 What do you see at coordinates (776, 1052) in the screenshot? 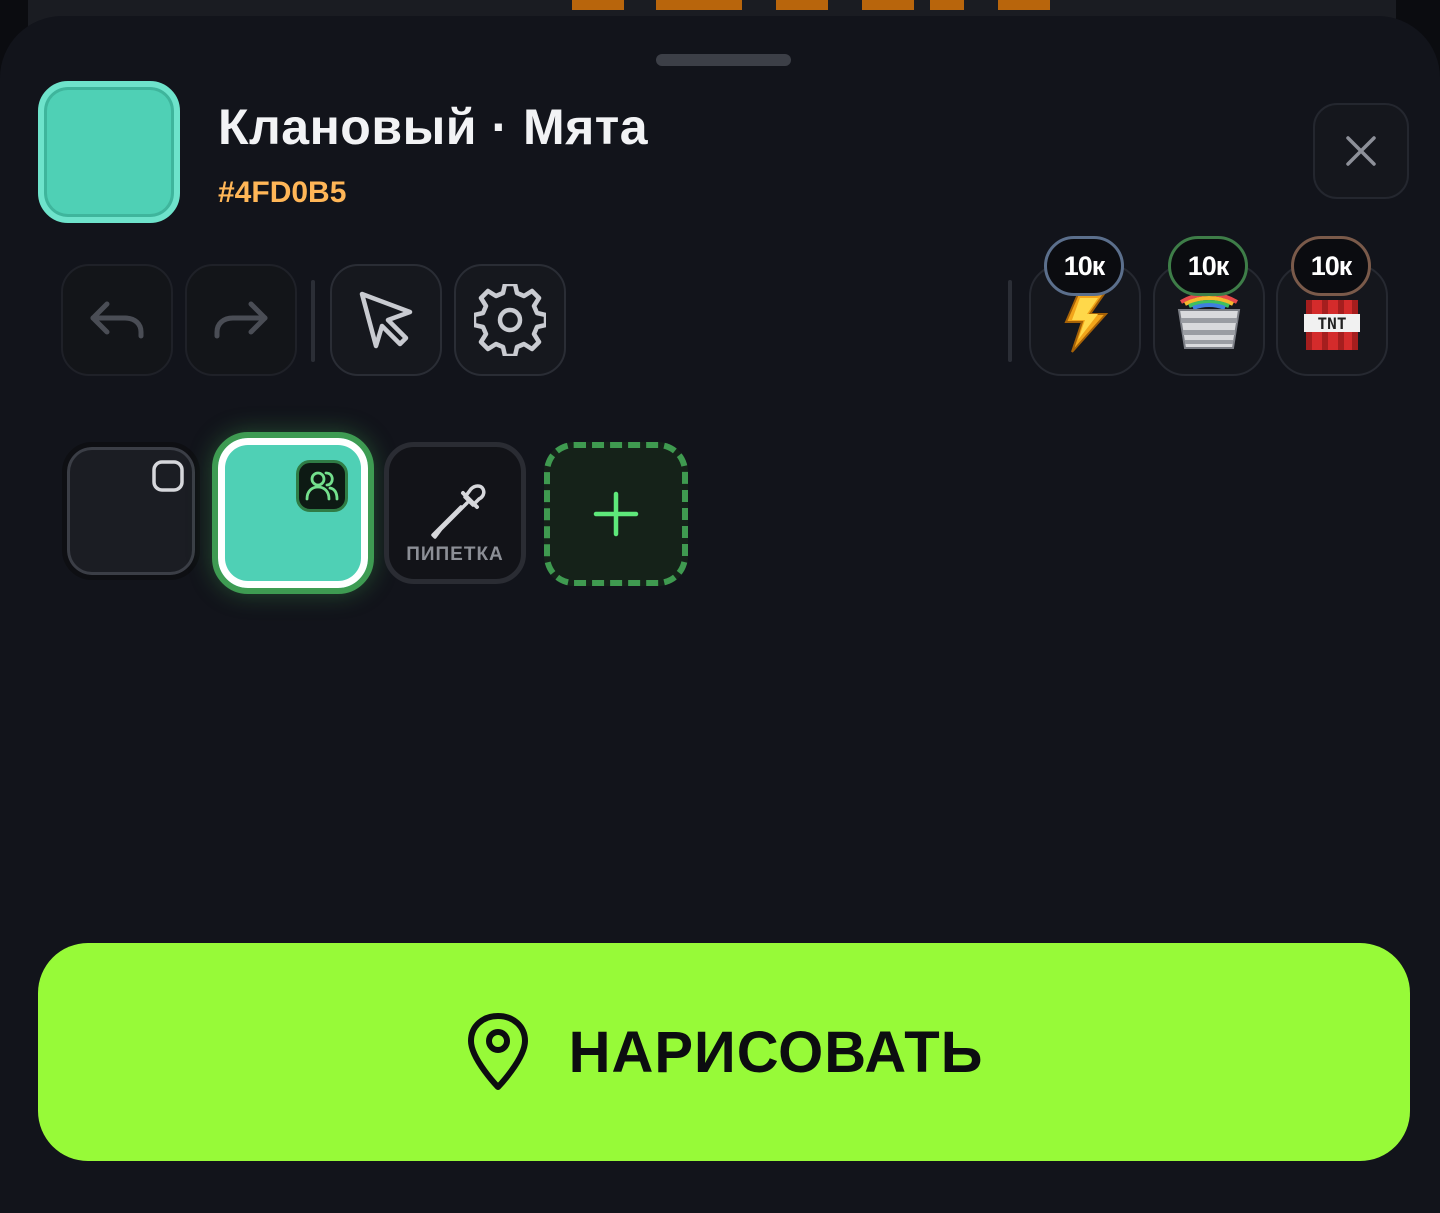
I see `draw-button-label: НАРИСОВАТЬ` at bounding box center [776, 1052].